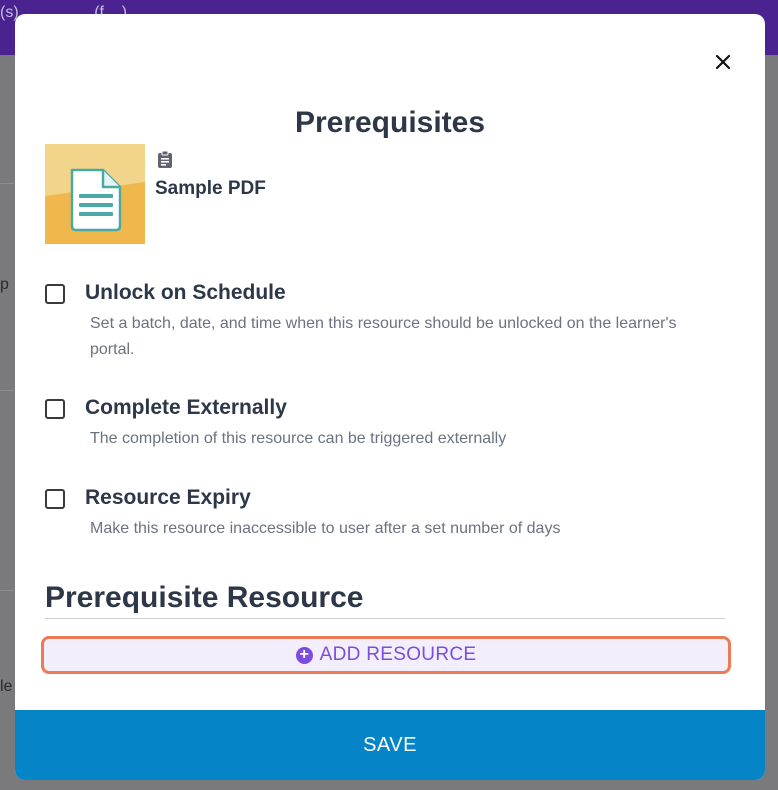  I want to click on modal-title: Prerequisites, so click(390, 122).